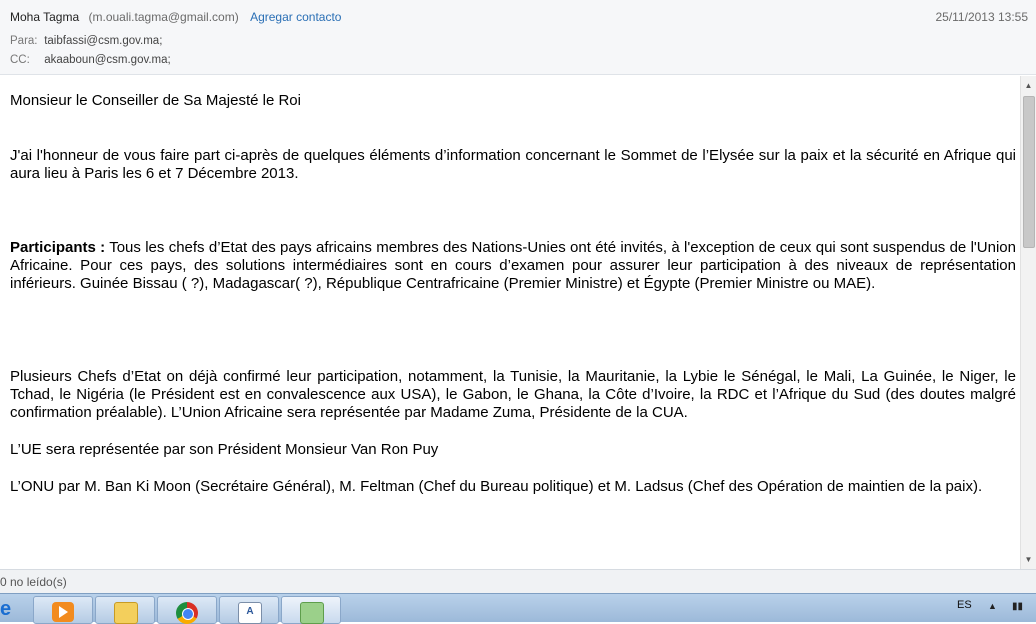 This screenshot has height=624, width=1036. What do you see at coordinates (1029, 172) in the screenshot?
I see `scrollbar-thumb` at bounding box center [1029, 172].